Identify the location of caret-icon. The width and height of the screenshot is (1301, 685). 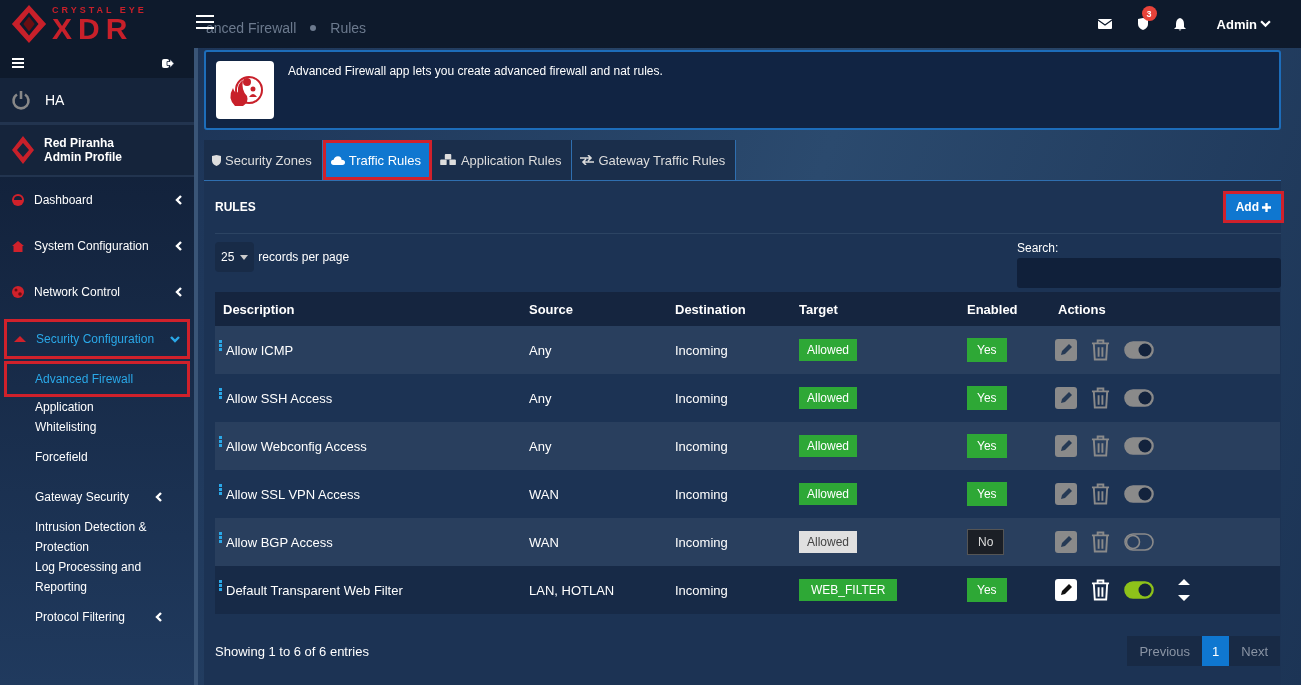
(20, 339).